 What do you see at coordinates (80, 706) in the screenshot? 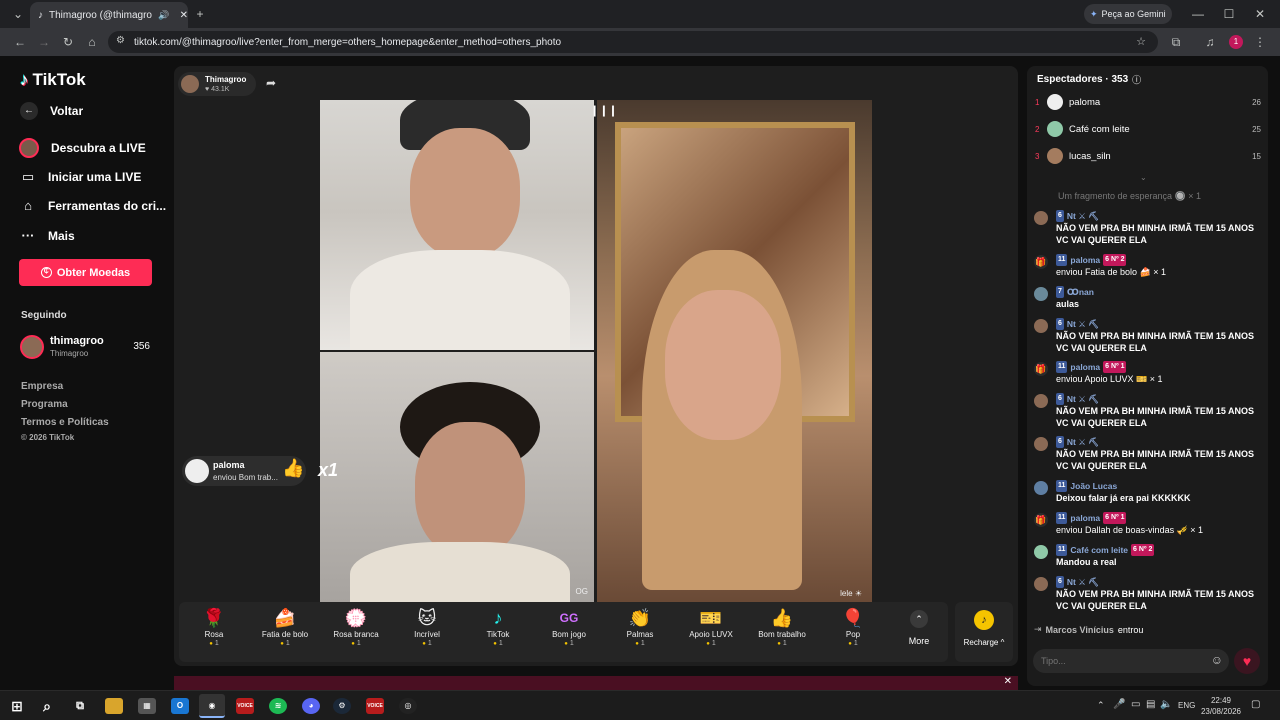
I see `task-view-icon: ⧉` at bounding box center [80, 706].